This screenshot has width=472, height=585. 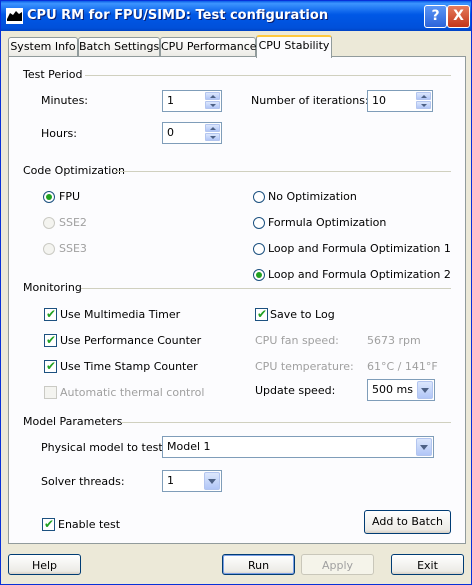 I want to click on time-stamp-counter-label: Use Time Stamp Counter, so click(x=129, y=366).